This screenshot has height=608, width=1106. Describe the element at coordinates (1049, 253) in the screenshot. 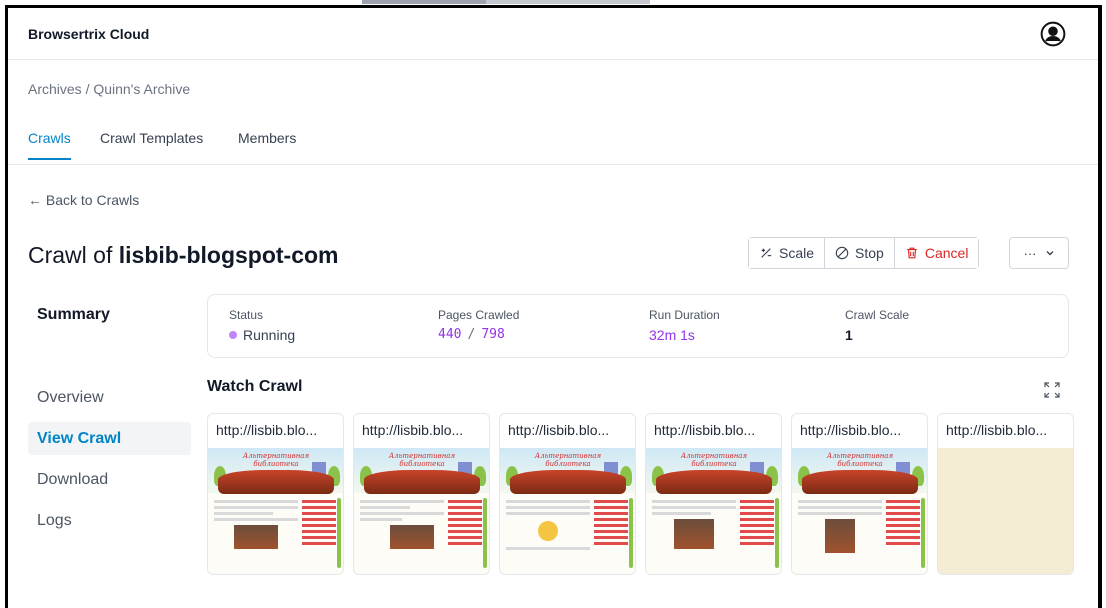

I see `chevron-down-icon` at that location.